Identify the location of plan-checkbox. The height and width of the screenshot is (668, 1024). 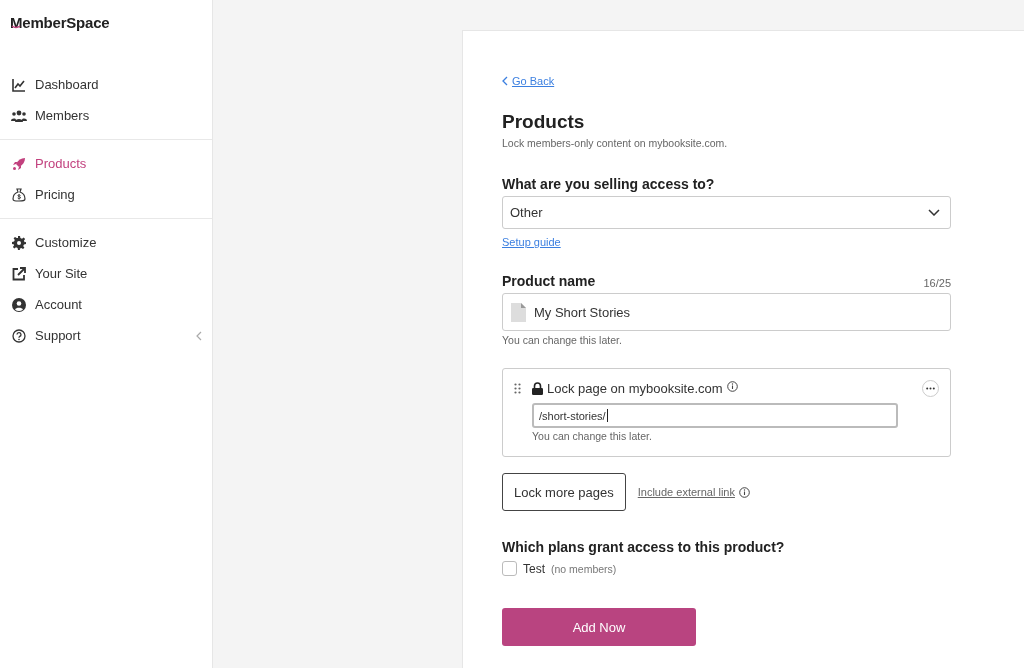
(509, 568).